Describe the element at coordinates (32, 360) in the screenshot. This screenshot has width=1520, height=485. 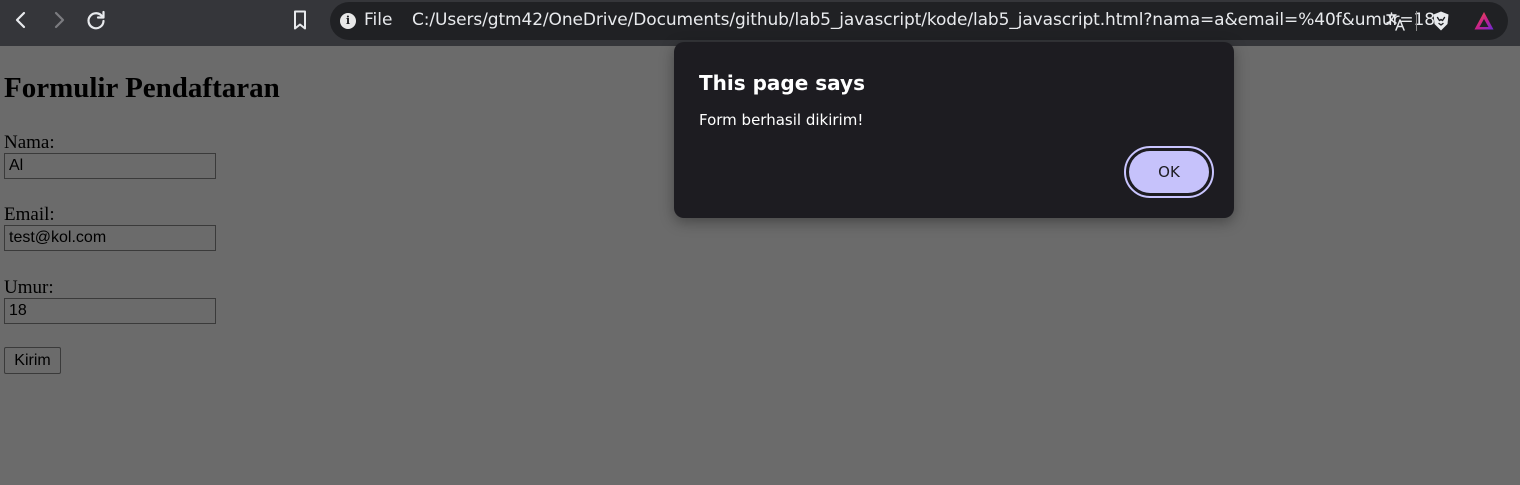
I see `submit-button: Kirim` at that location.